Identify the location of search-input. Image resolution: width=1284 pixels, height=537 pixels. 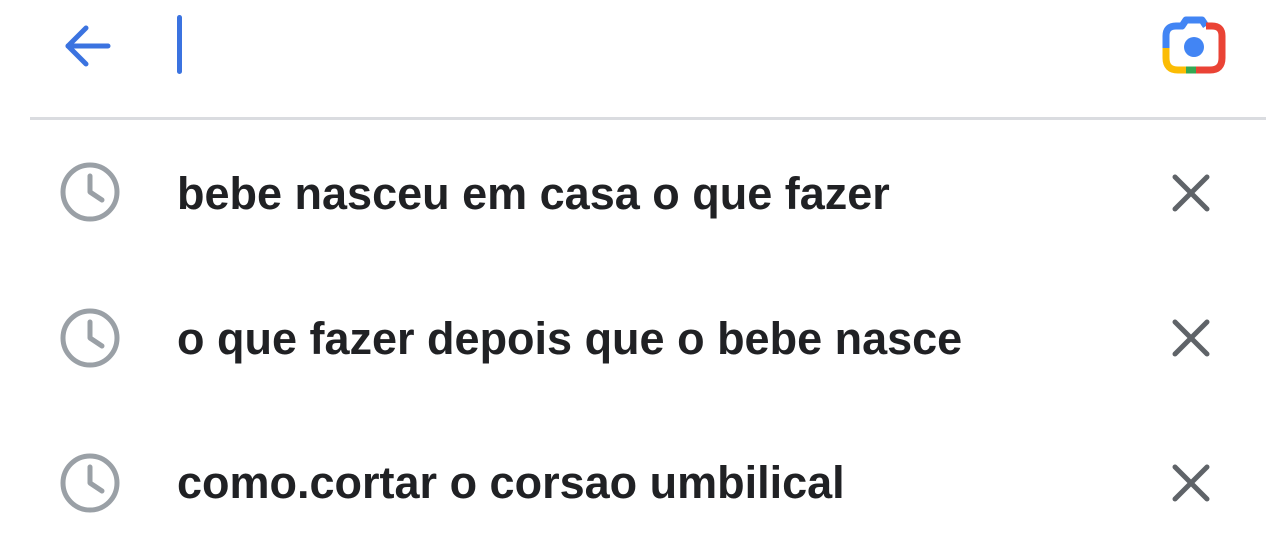
(650, 47).